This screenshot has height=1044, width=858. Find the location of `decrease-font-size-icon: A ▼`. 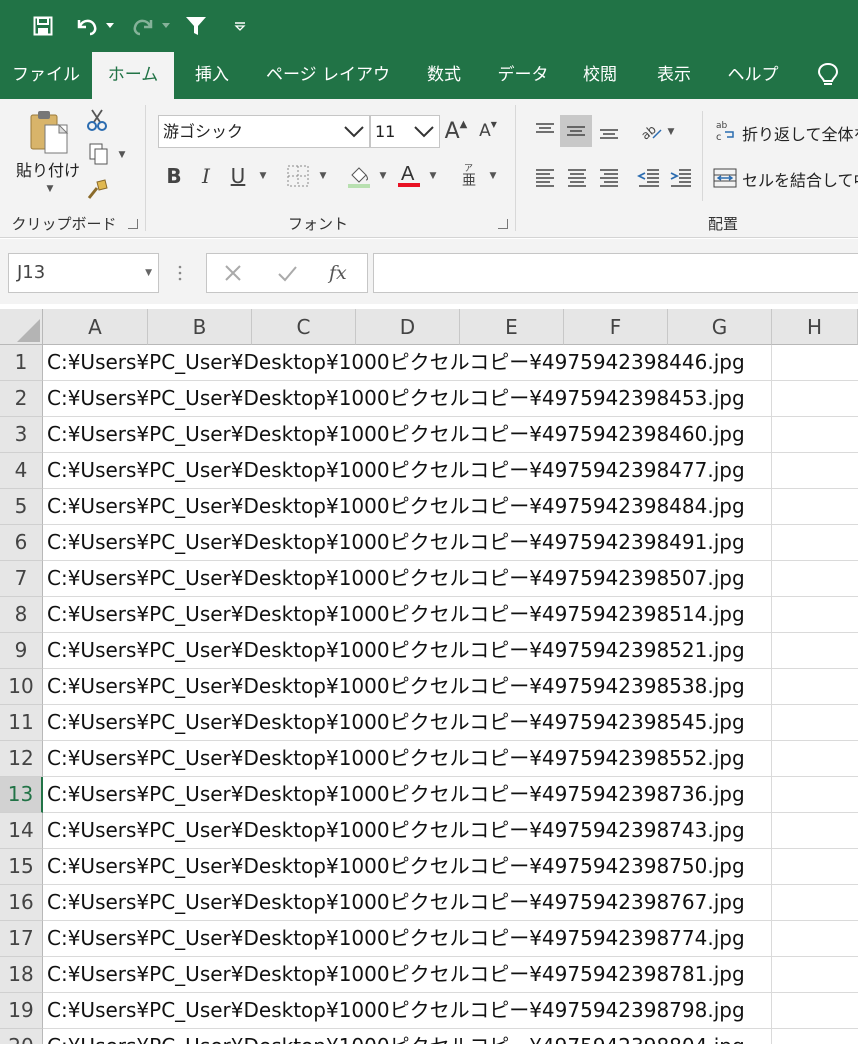

decrease-font-size-icon: A ▼ is located at coordinates (488, 131).